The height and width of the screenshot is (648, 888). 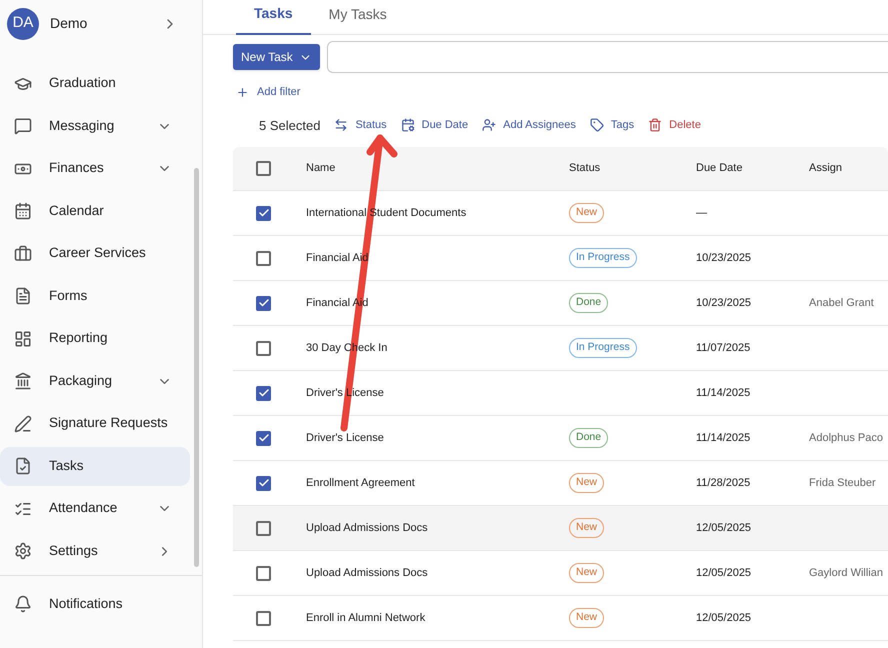 I want to click on sidebar-item: Finances, so click(x=95, y=168).